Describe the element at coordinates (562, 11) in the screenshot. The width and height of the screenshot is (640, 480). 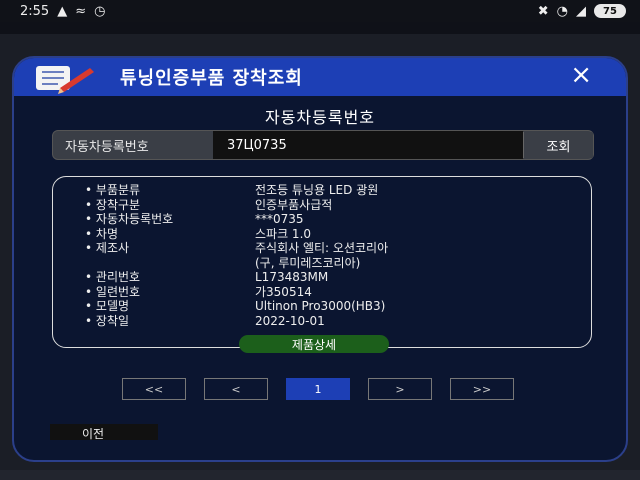
I see `wifi-icon: ◔` at that location.